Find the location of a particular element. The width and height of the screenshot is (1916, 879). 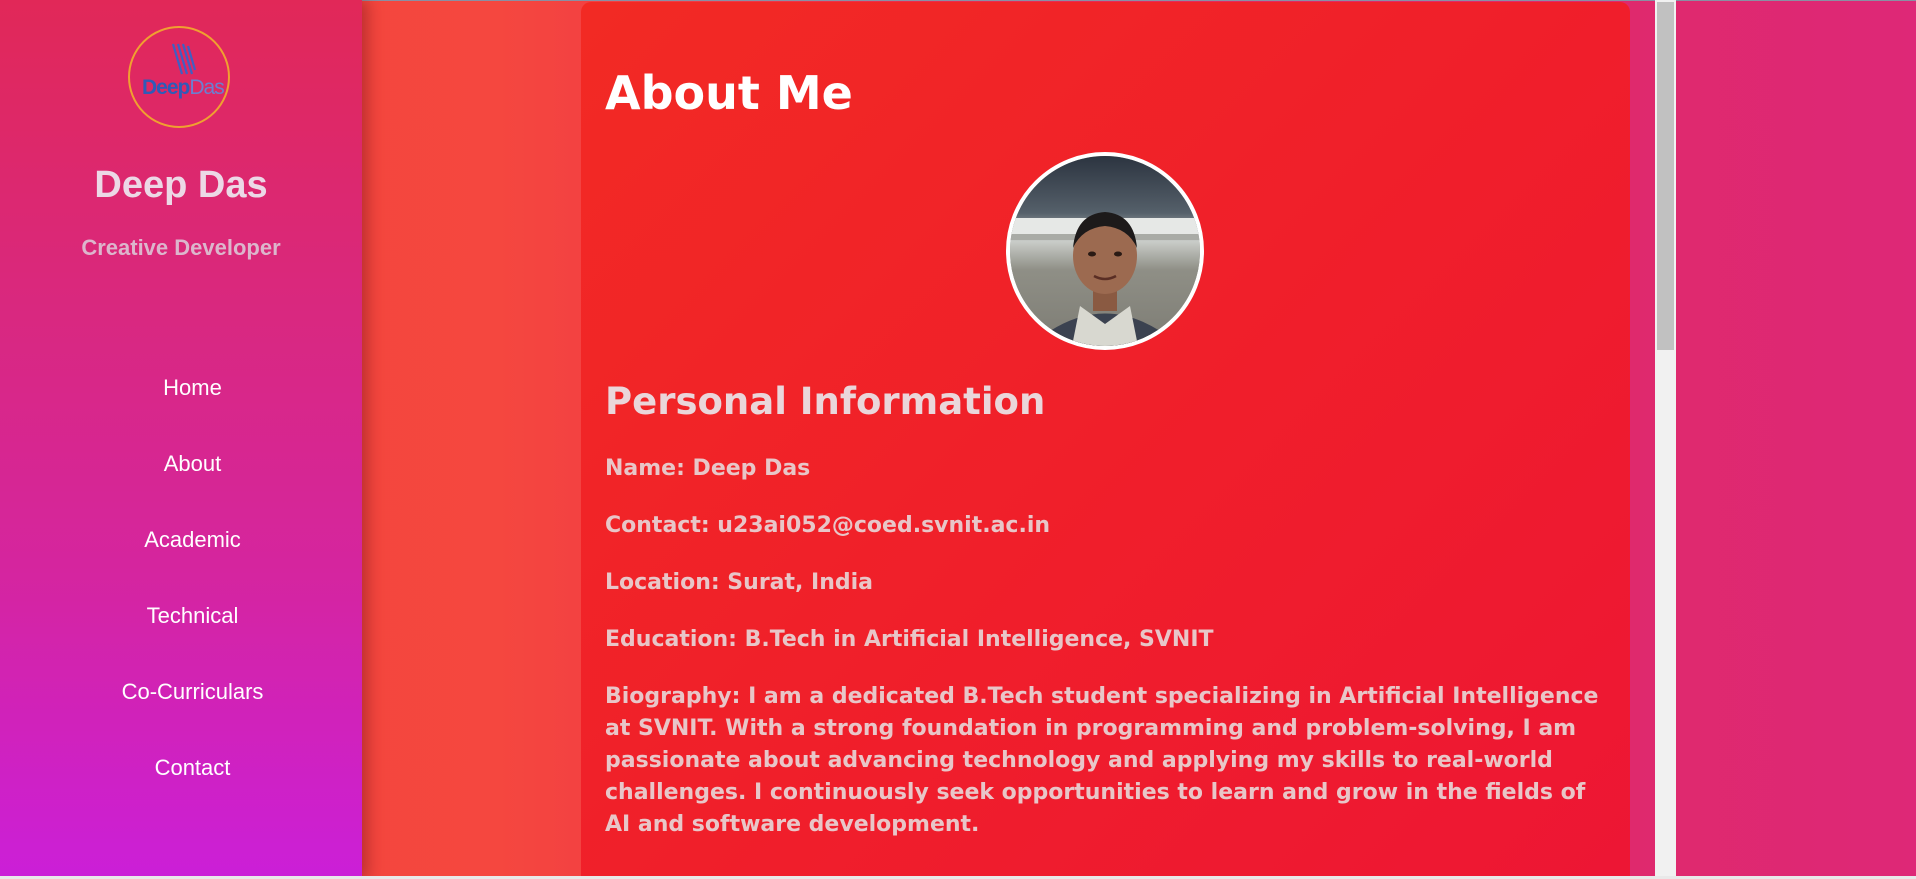

deepdas-logo-icon: DeepDas is located at coordinates (179, 77).